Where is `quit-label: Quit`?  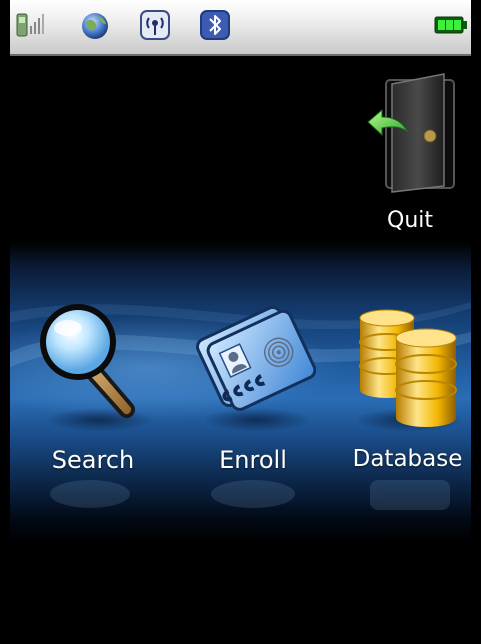
quit-label: Quit is located at coordinates (410, 220).